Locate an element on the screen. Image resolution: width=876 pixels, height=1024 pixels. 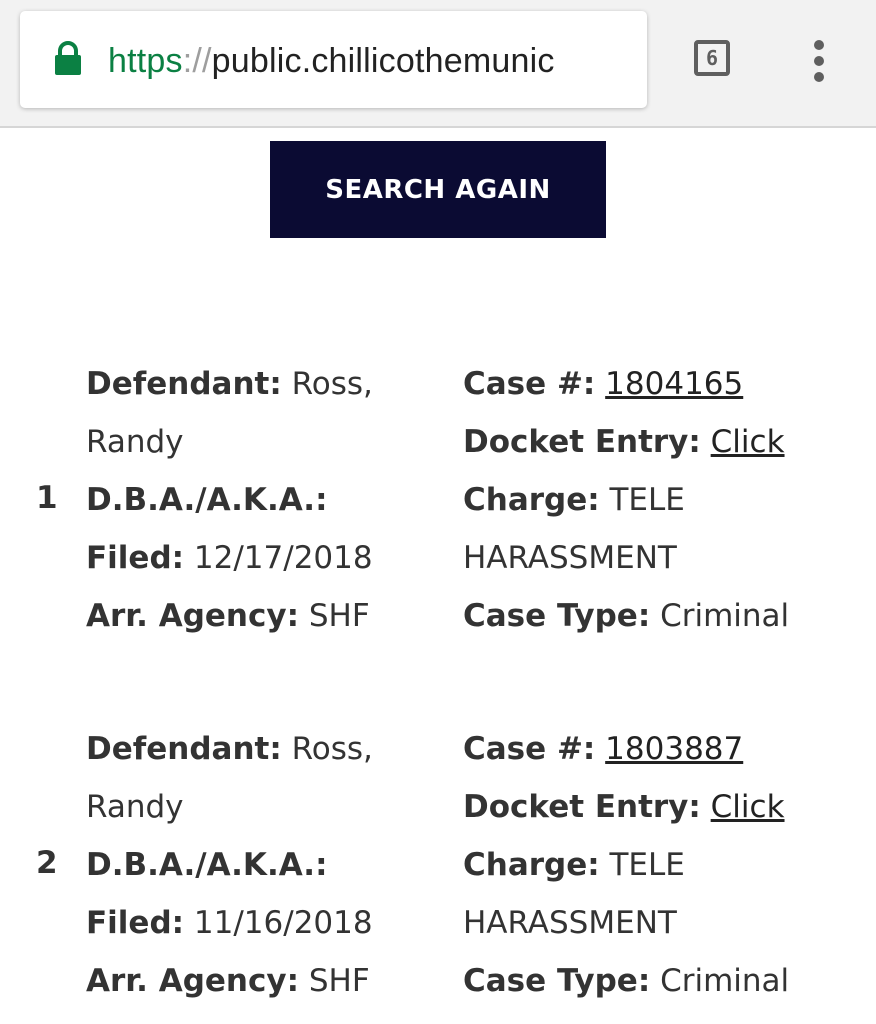
tab-count: 6 is located at coordinates (712, 58).